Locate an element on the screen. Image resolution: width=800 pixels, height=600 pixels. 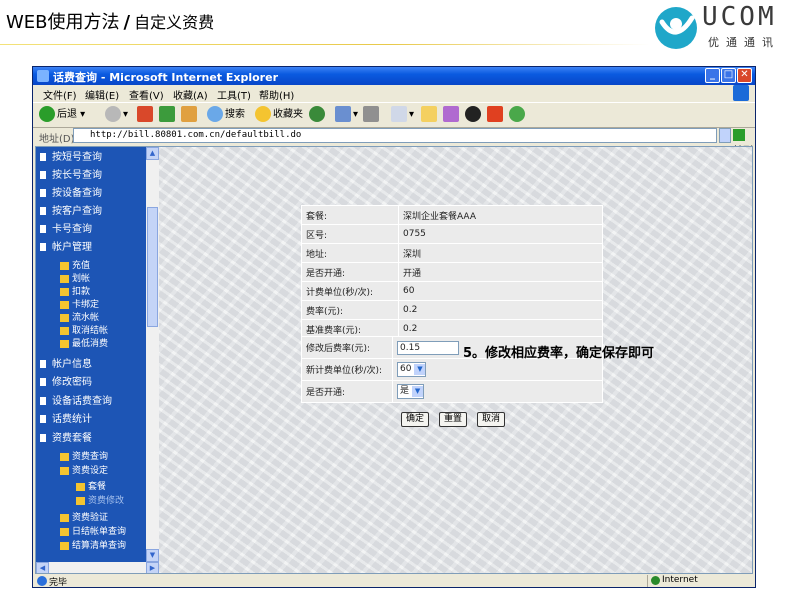
stop-button is located at coordinates (146, 115).